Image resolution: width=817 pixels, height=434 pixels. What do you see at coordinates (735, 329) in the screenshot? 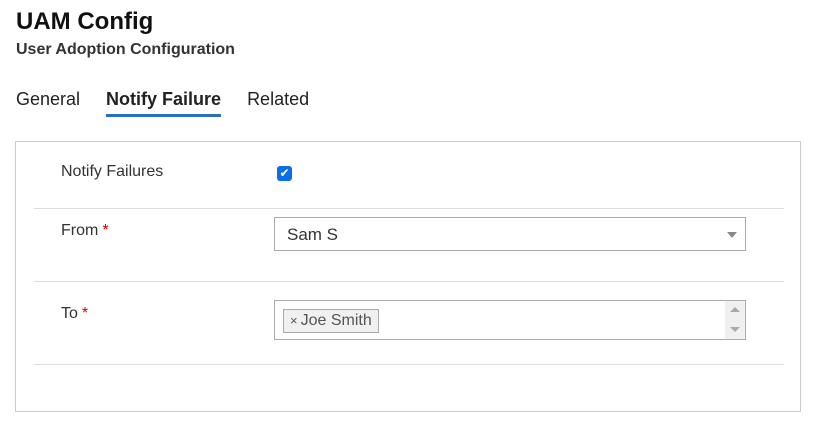
I see `scroll-down-icon` at bounding box center [735, 329].